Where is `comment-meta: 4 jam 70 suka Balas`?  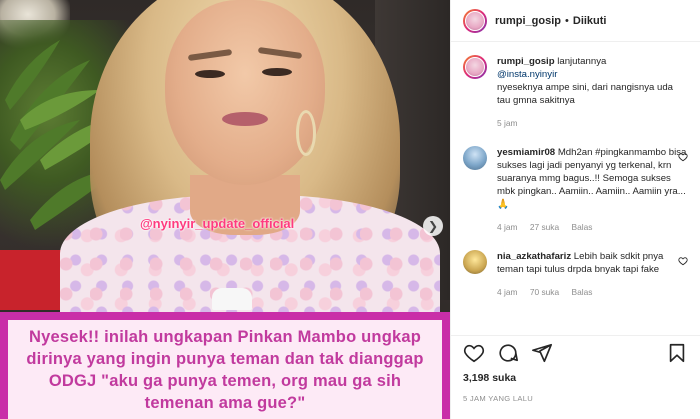 comment-meta: 4 jam 70 suka Balas is located at coordinates (592, 292).